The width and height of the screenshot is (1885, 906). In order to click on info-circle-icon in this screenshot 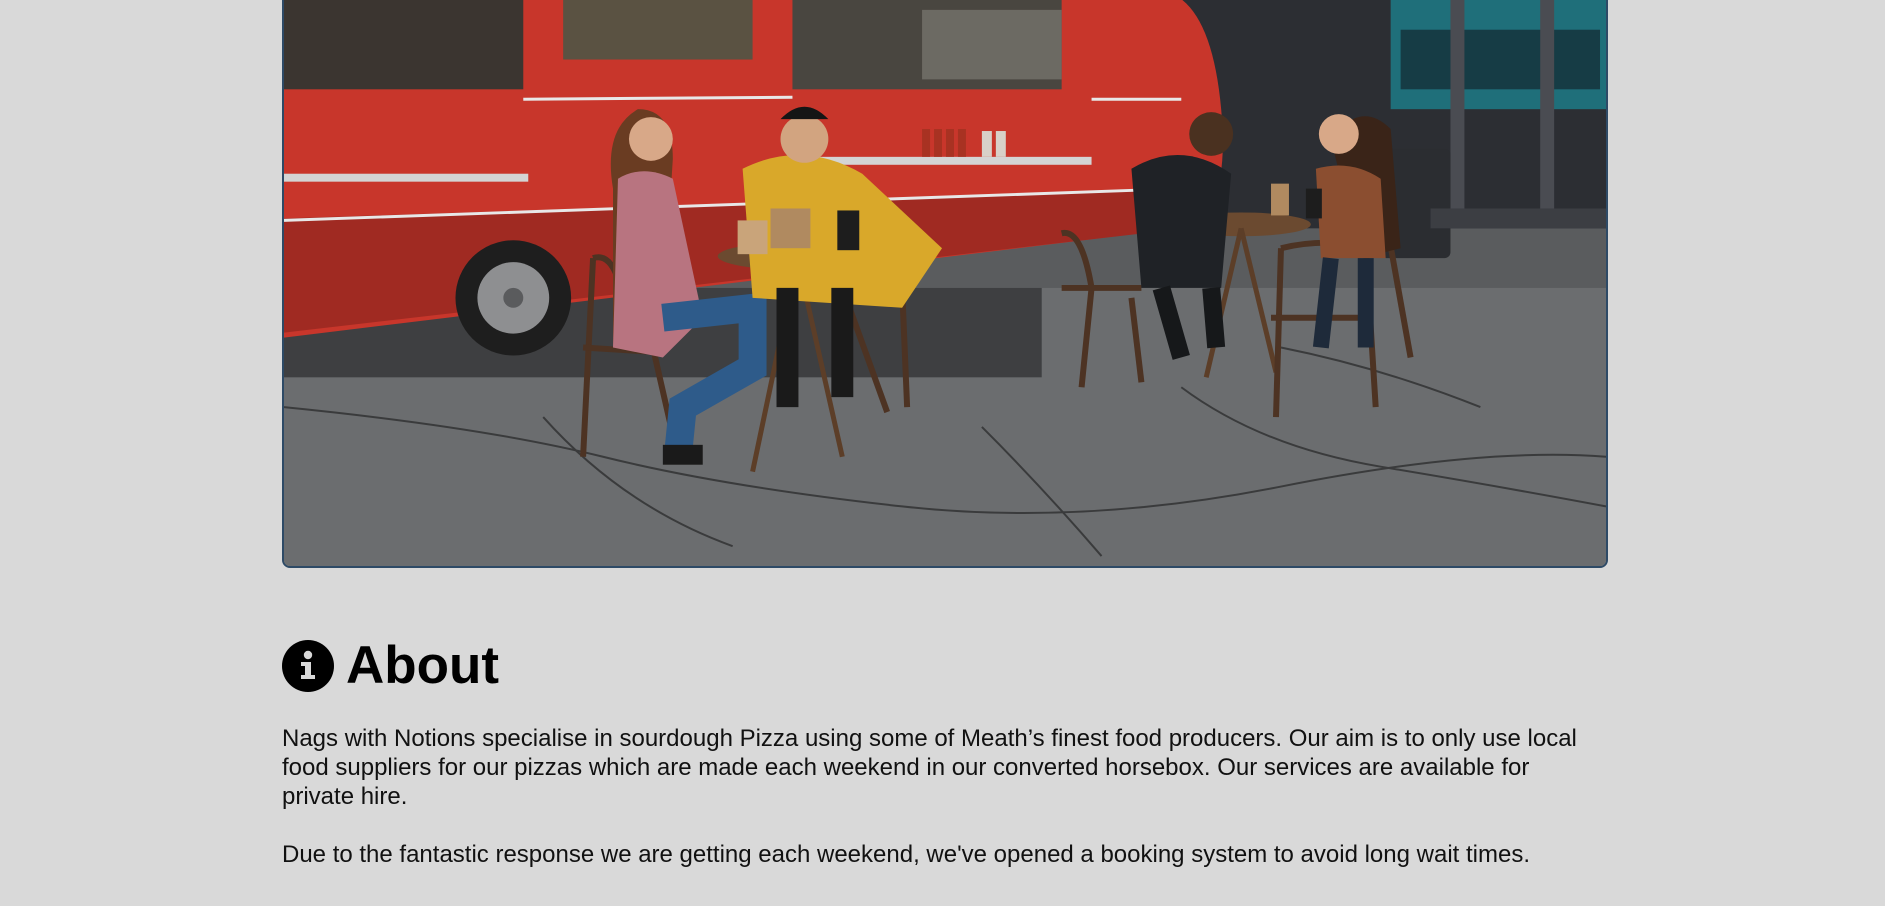, I will do `click(308, 666)`.